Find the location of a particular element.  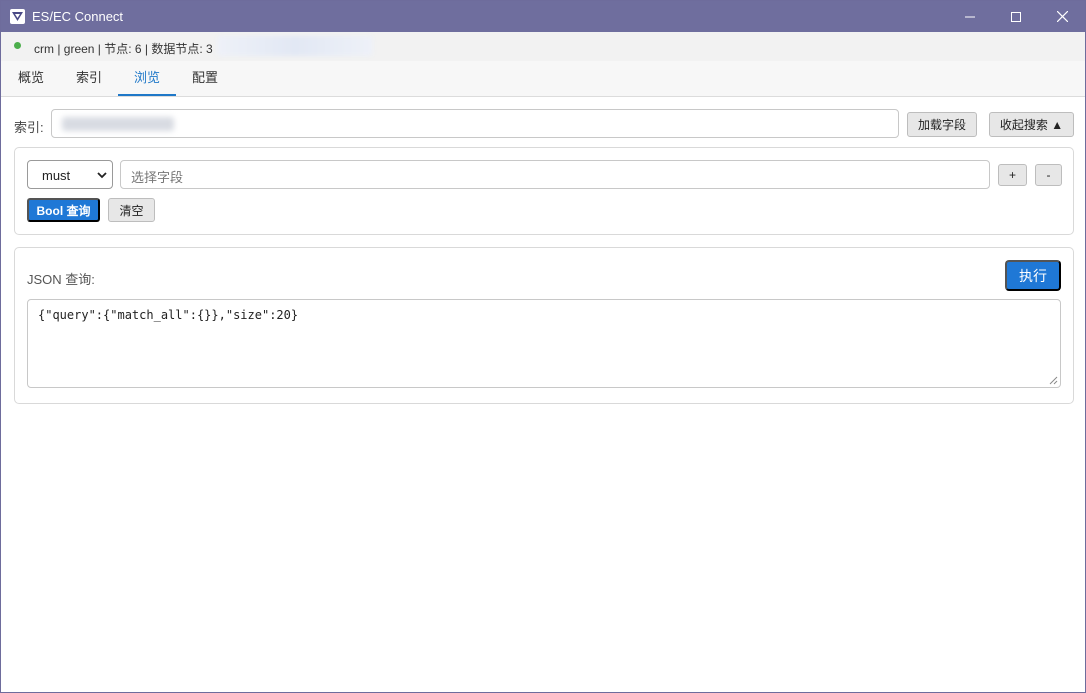

json-query-text: {"query":{"match_all":{}},"size":20} is located at coordinates (168, 315).